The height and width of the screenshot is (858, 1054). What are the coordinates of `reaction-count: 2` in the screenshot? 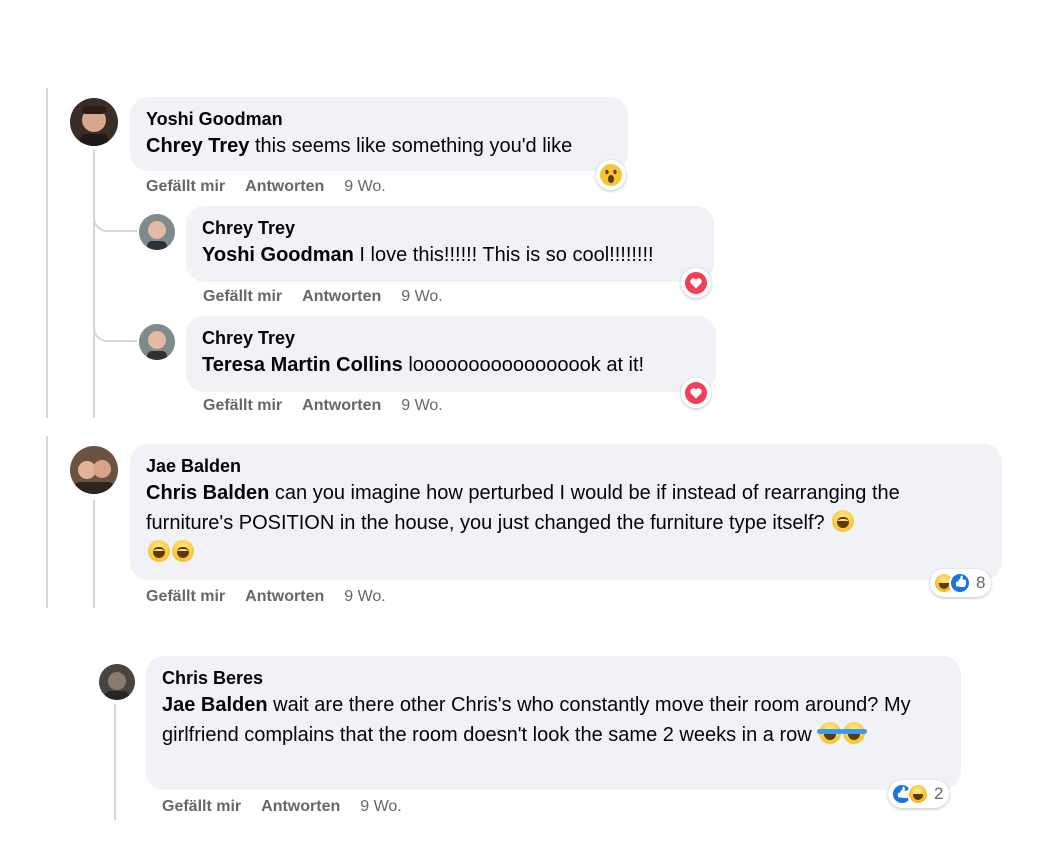 It's located at (939, 793).